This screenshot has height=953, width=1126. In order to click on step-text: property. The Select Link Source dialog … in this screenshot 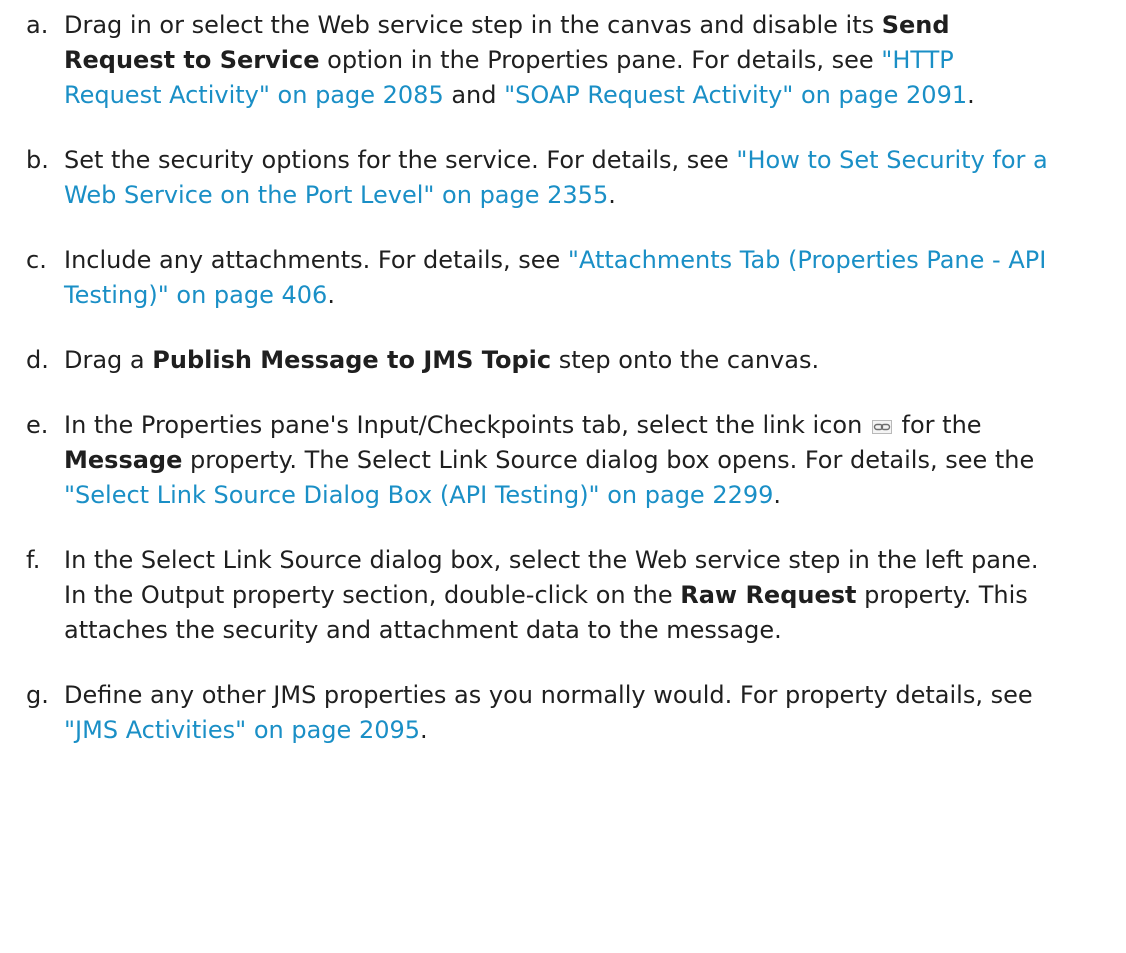, I will do `click(608, 460)`.